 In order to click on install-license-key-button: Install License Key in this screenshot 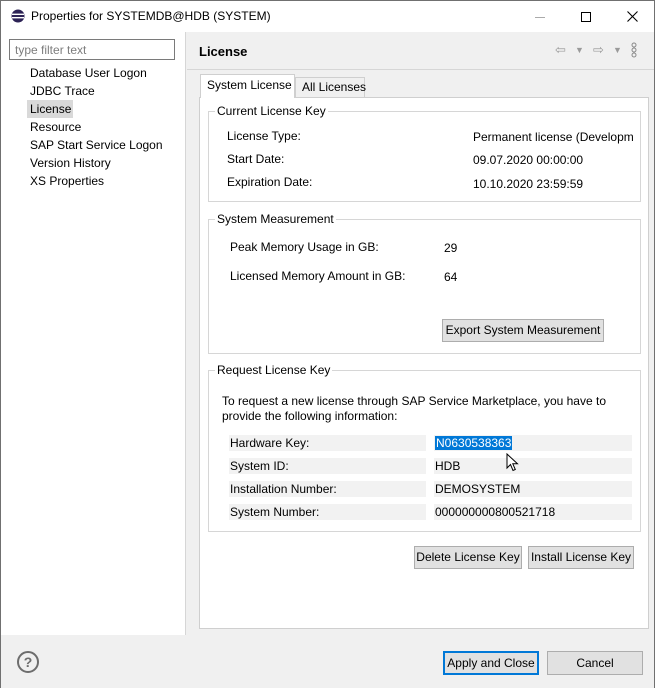, I will do `click(581, 557)`.